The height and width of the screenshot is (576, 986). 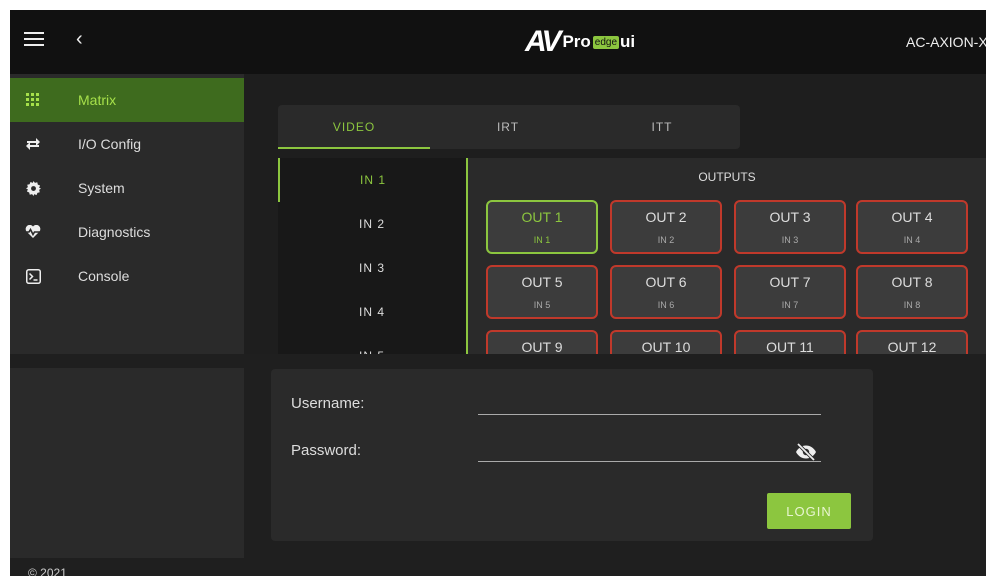 What do you see at coordinates (34, 42) in the screenshot?
I see `hamburger-menu-icon` at bounding box center [34, 42].